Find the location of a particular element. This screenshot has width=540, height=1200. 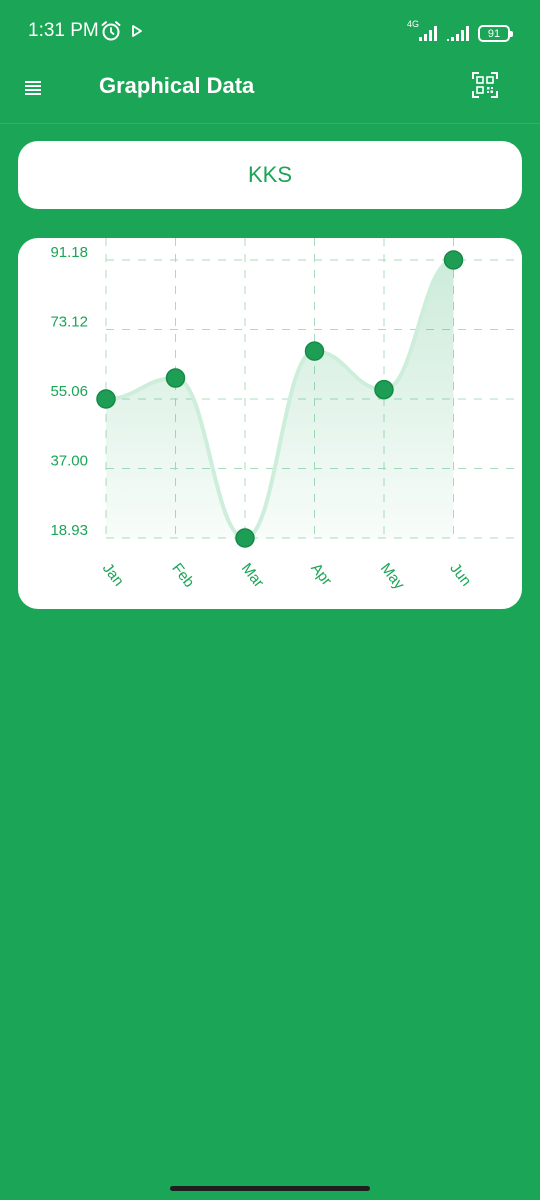

battery-level: 91 is located at coordinates (494, 33).